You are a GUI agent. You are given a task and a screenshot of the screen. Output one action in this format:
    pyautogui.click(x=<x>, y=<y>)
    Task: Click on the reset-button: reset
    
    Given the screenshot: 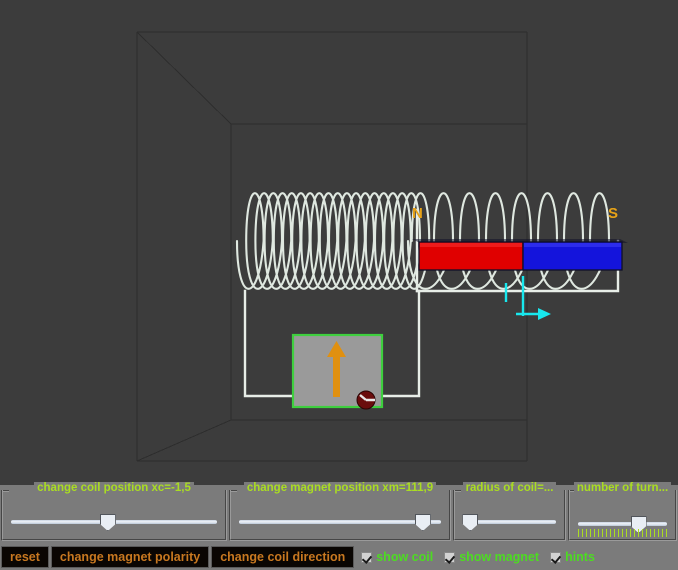 What is the action you would take?
    pyautogui.click(x=25, y=557)
    